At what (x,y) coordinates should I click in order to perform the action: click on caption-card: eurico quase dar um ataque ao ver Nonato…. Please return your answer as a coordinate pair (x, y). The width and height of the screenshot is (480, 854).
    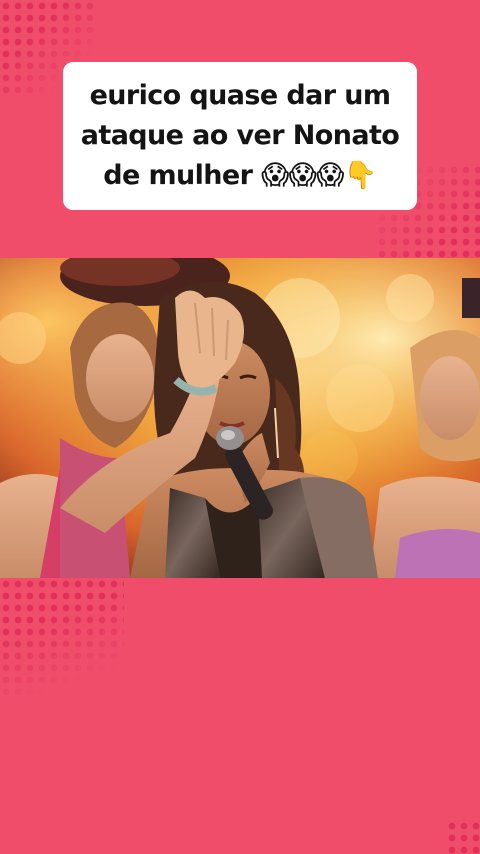
    Looking at the image, I should click on (240, 136).